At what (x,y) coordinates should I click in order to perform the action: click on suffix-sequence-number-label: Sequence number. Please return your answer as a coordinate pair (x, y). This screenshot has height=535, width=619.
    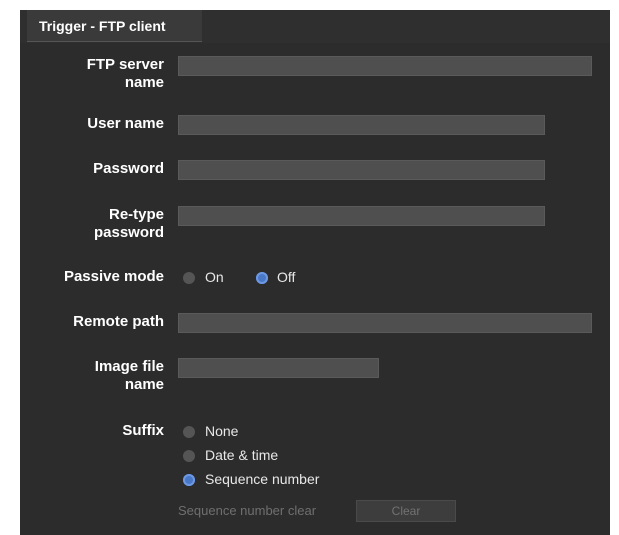
    Looking at the image, I should click on (262, 479).